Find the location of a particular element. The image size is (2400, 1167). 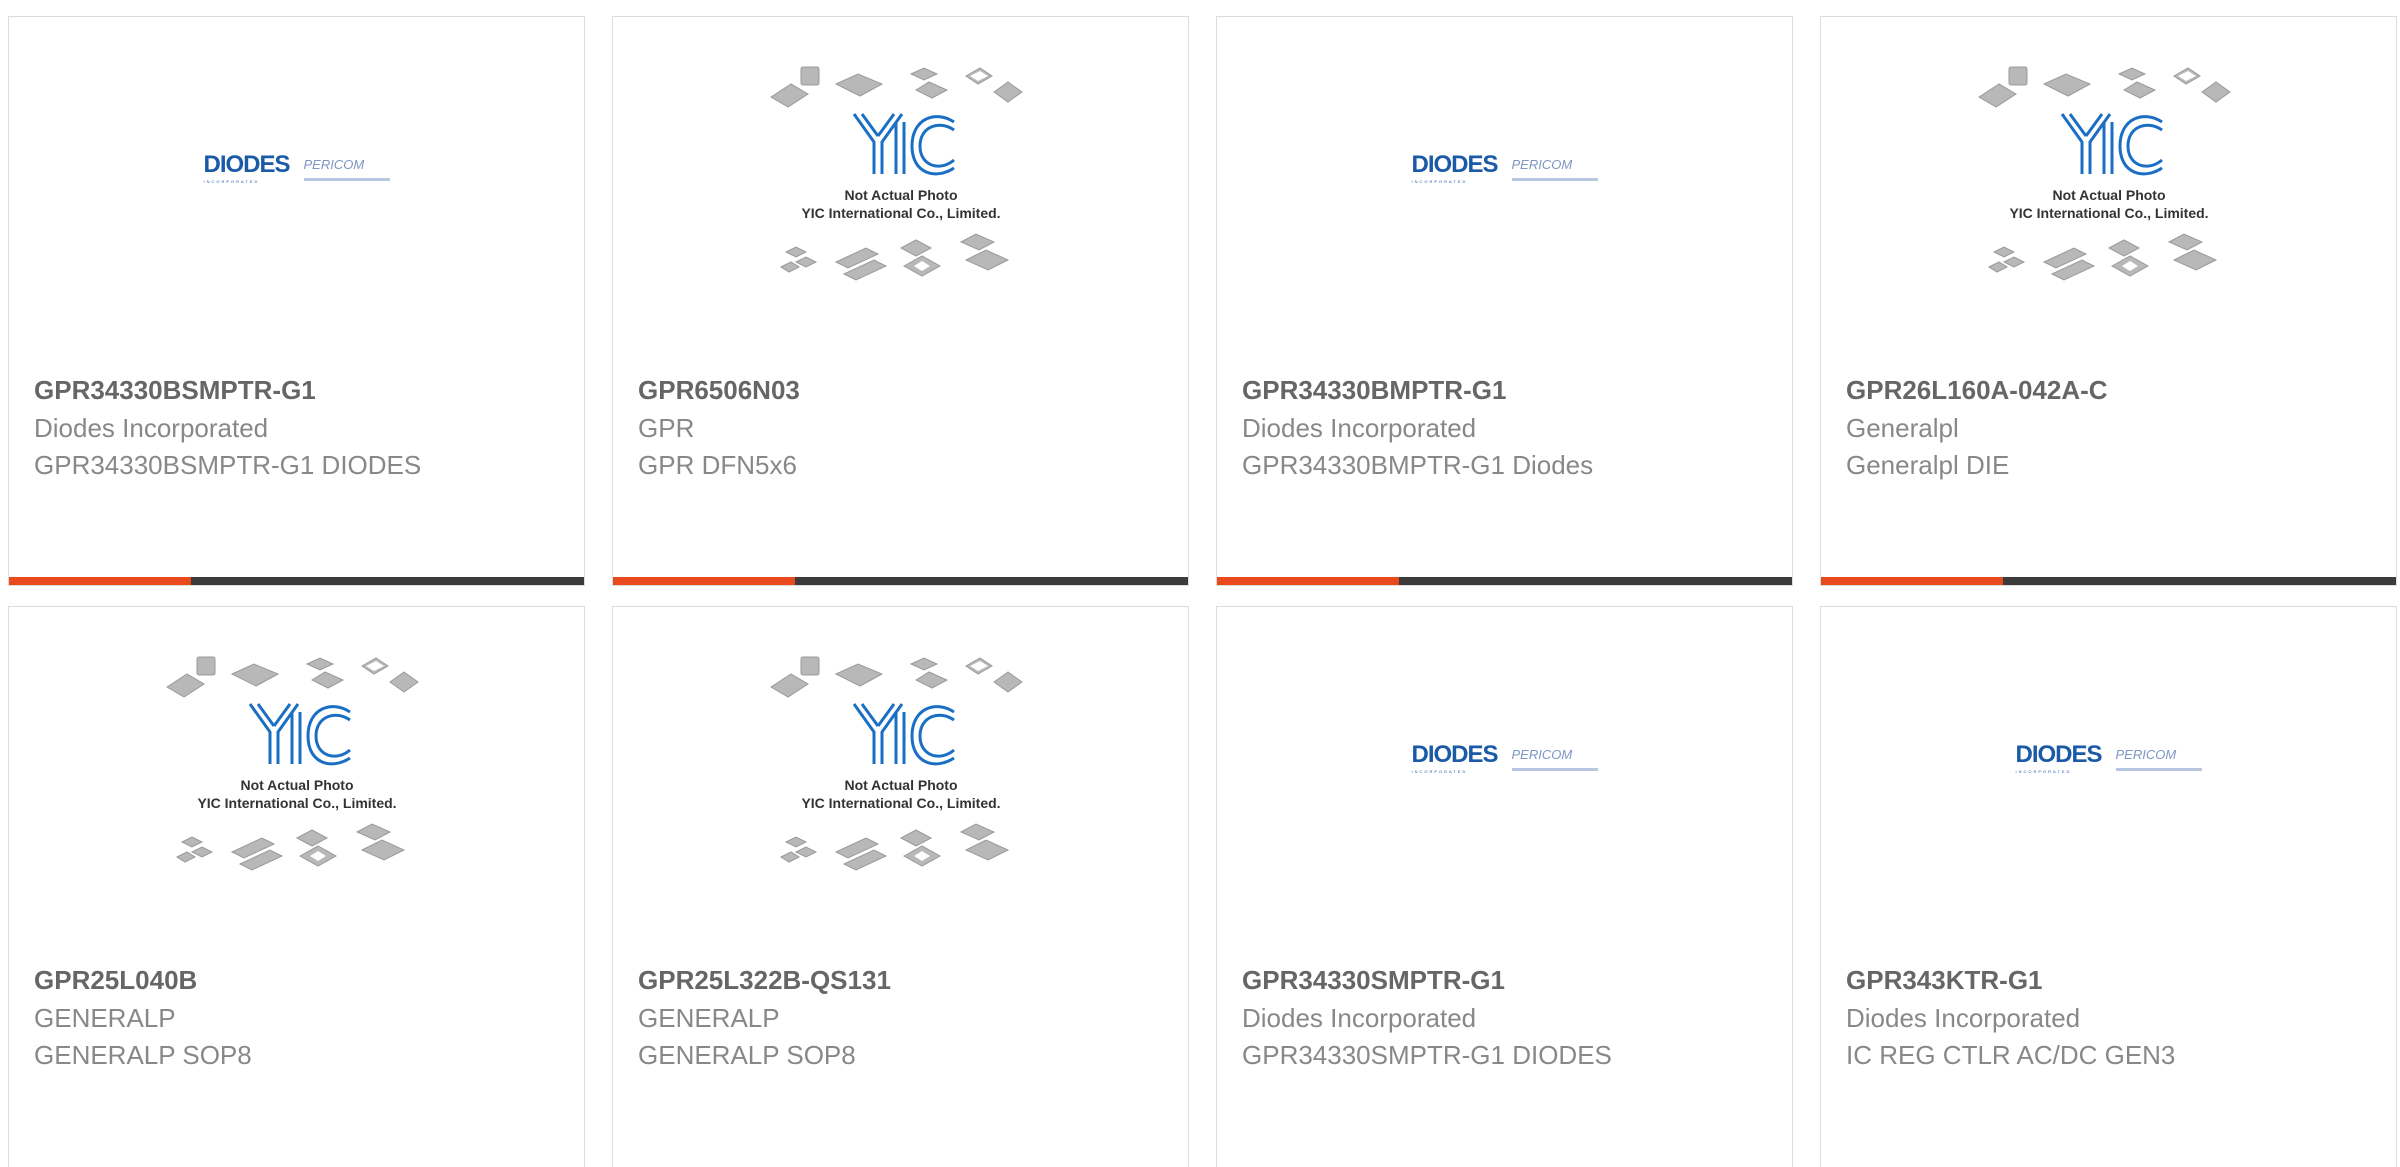

product-part-number: GPR34330BMPTR-G1 is located at coordinates (1374, 390).